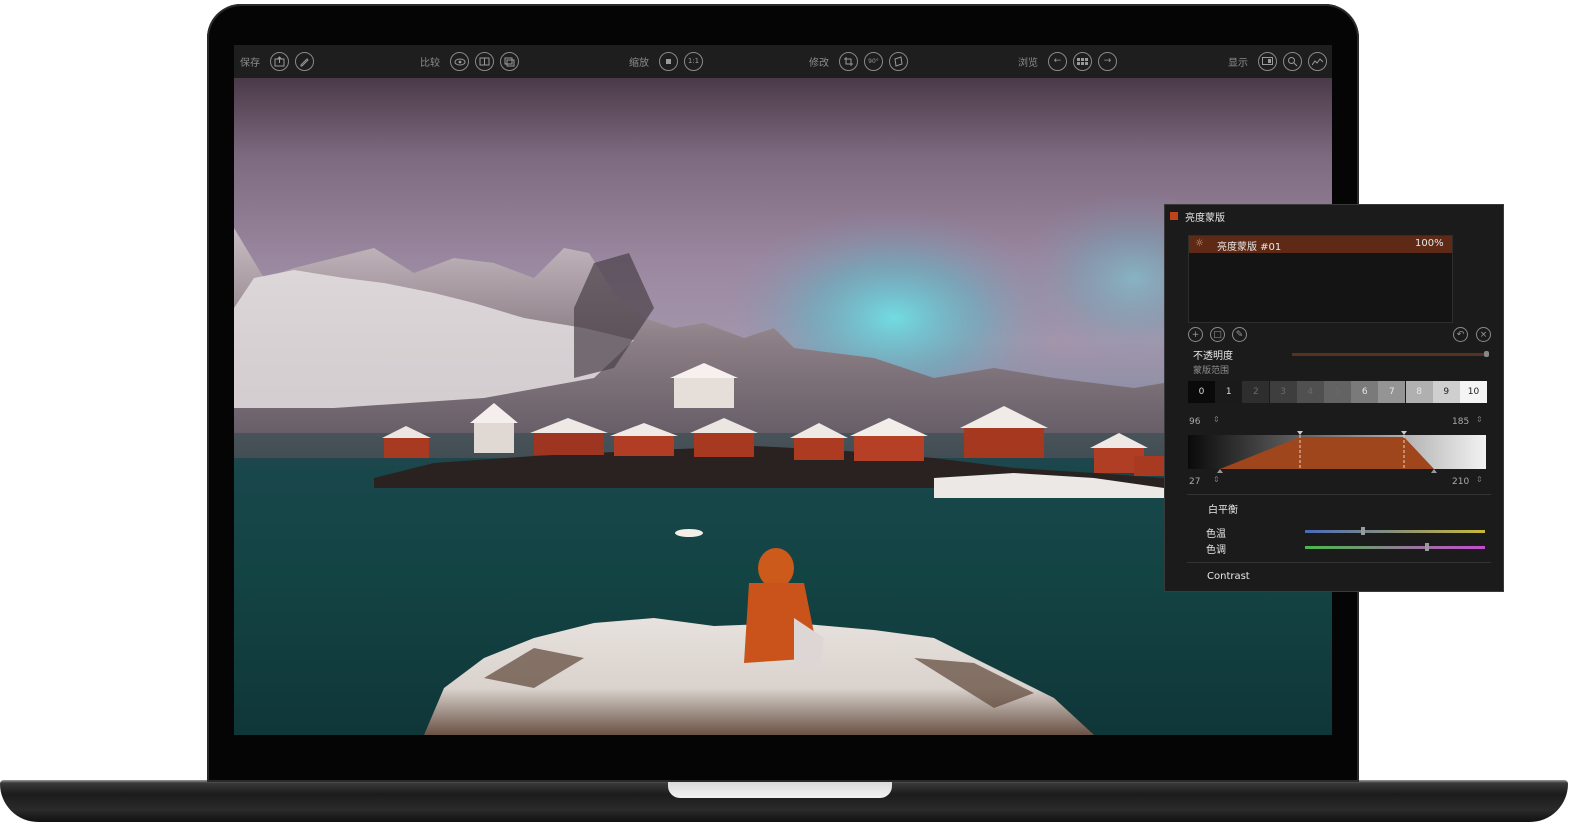  What do you see at coordinates (1283, 392) in the screenshot?
I see `zone-button: 3` at bounding box center [1283, 392].